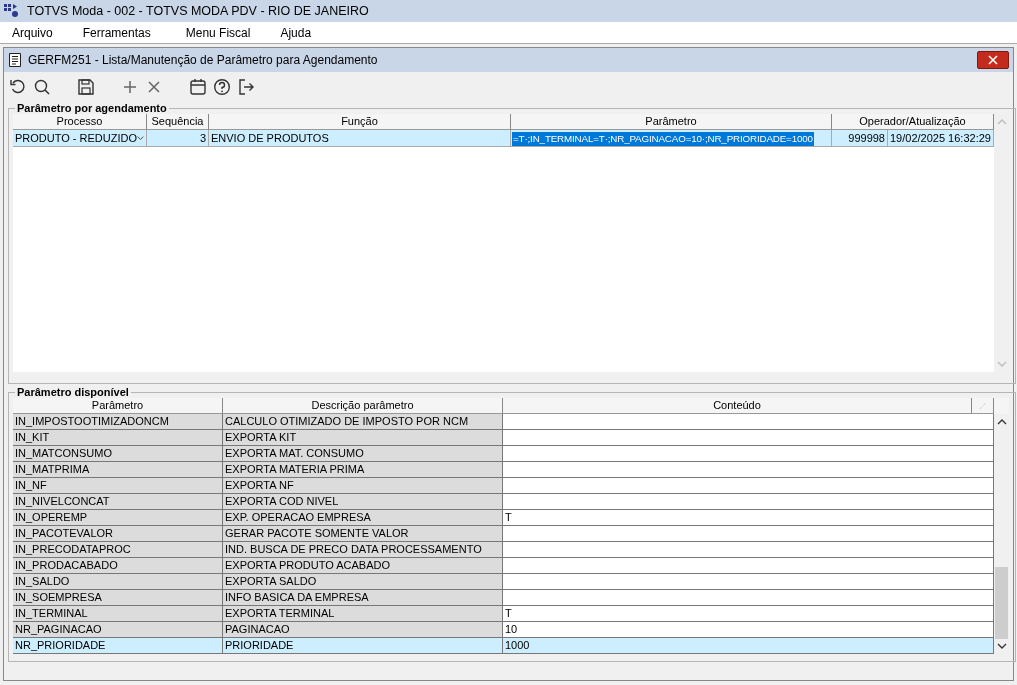  I want to click on undo-icon, so click(18, 87).